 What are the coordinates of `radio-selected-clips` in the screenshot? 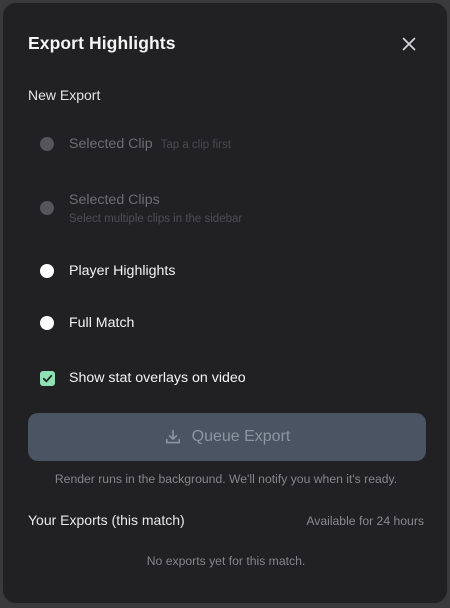 It's located at (47, 208).